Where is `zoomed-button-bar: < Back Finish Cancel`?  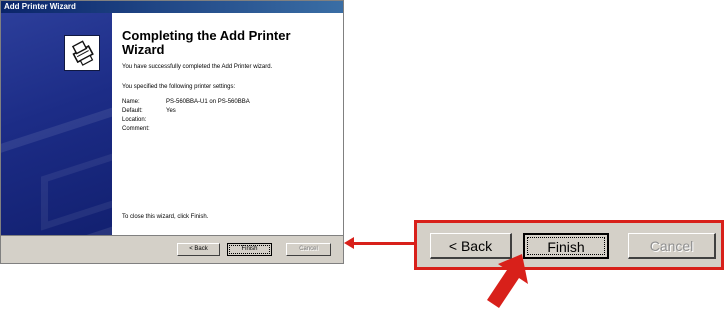
zoomed-button-bar: < Back Finish Cancel is located at coordinates (569, 245).